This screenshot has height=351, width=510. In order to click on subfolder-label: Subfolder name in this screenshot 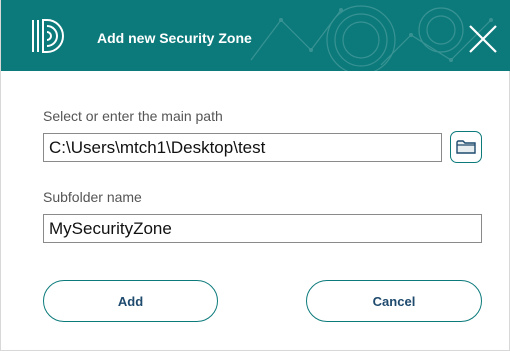, I will do `click(92, 197)`.